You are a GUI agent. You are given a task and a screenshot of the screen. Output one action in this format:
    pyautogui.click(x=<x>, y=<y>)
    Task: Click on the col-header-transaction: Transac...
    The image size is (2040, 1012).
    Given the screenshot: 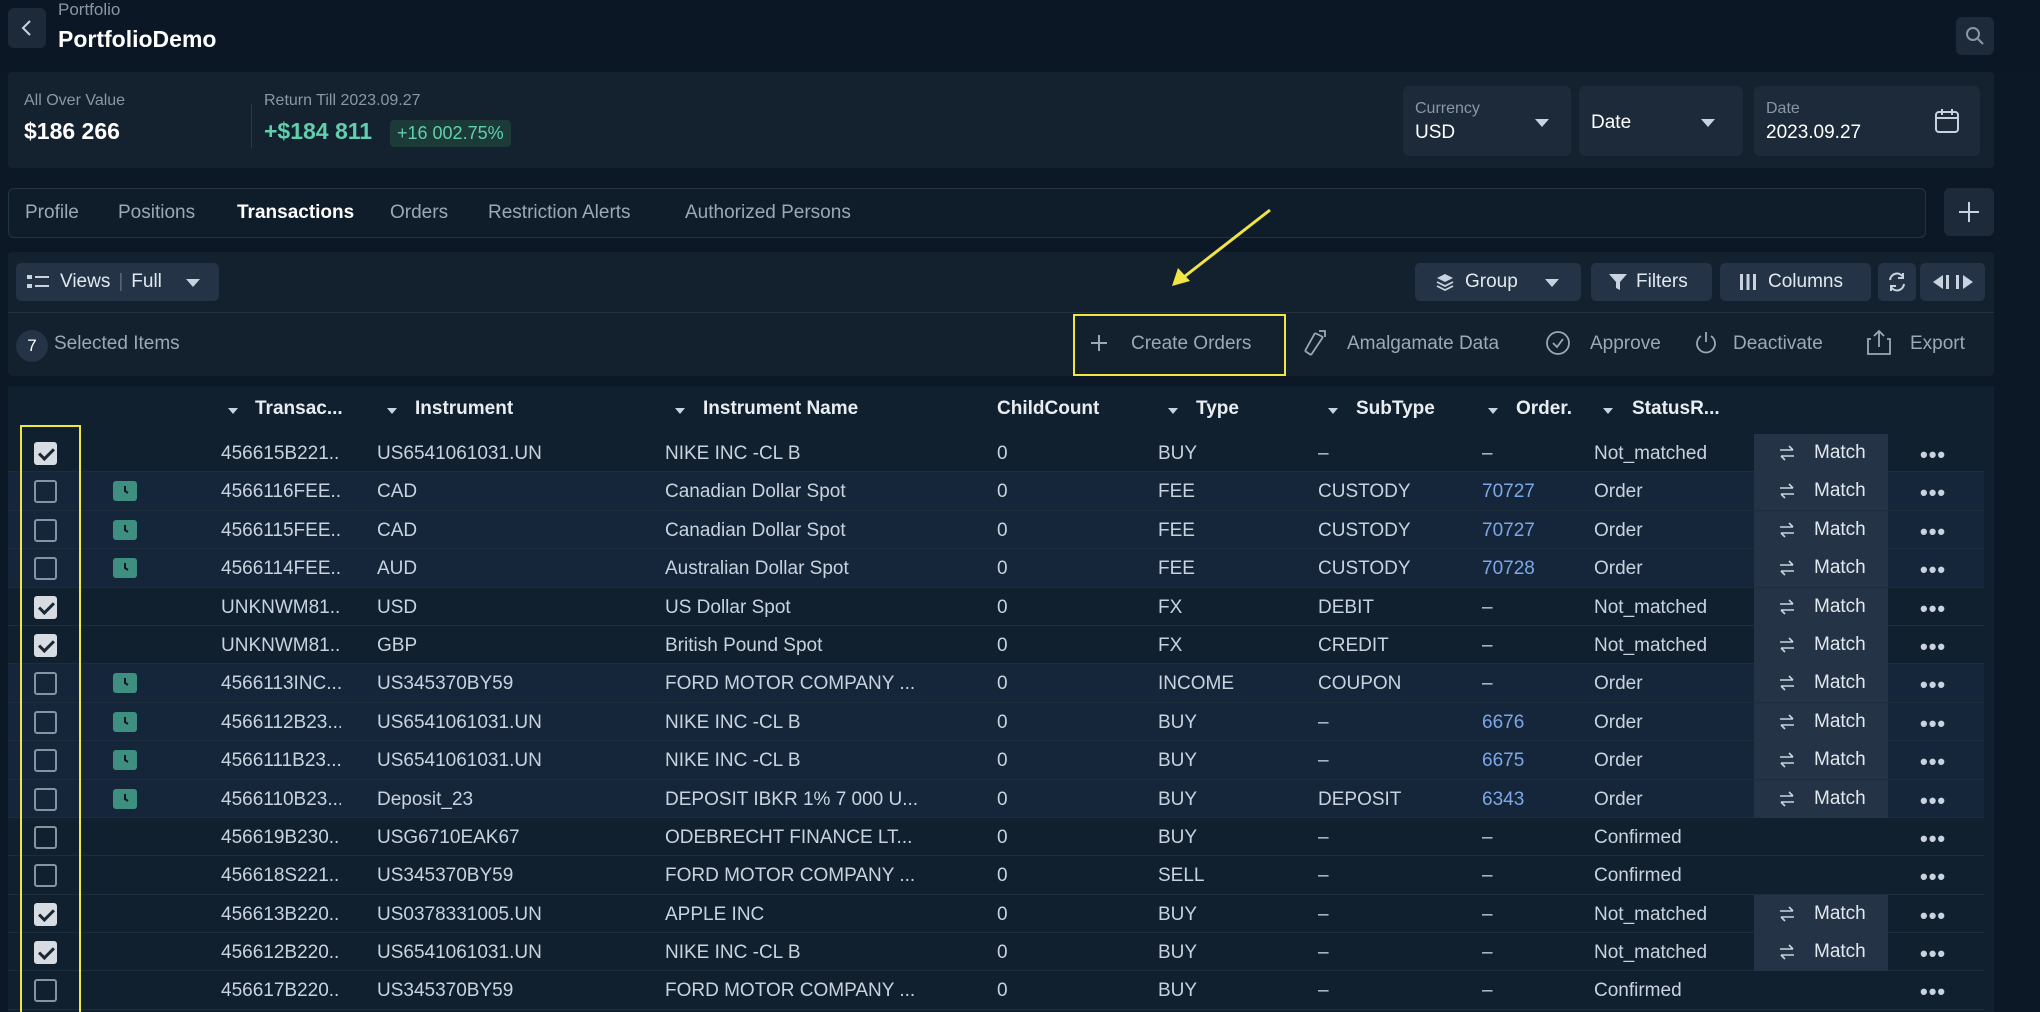 What is the action you would take?
    pyautogui.click(x=299, y=409)
    